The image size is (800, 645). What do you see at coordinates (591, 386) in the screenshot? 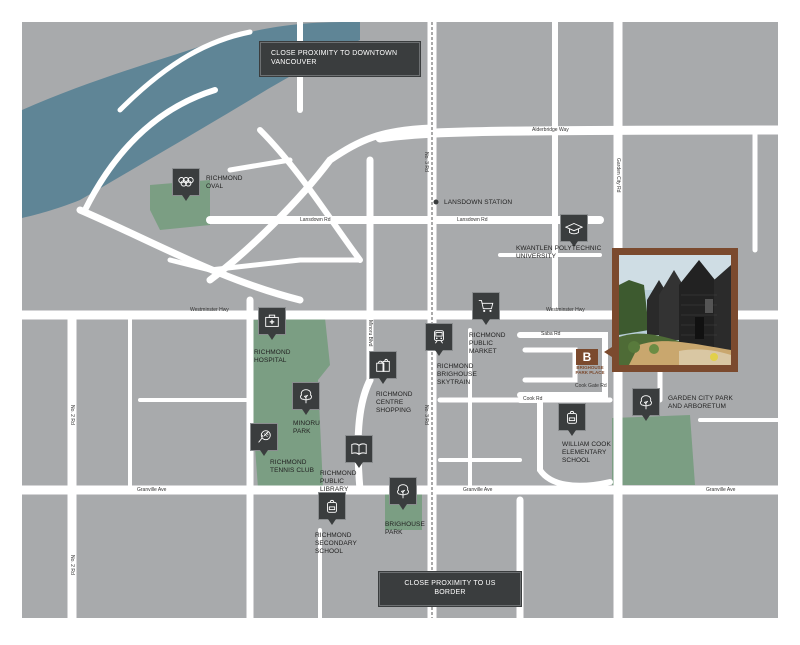
I see `road-label-cook-gate: Cook Gate Rd` at bounding box center [591, 386].